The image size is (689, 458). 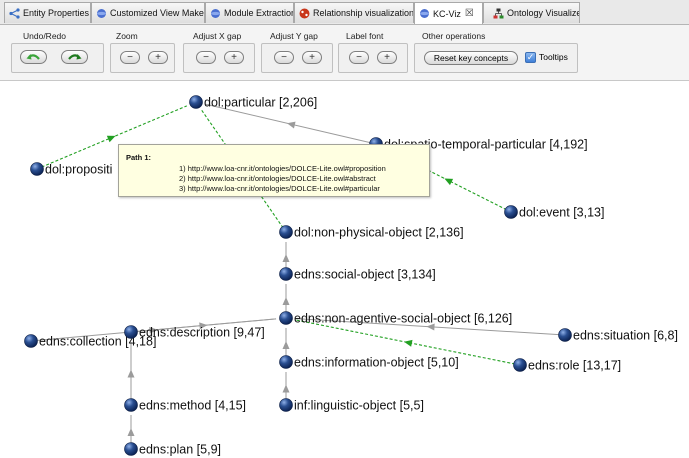 I want to click on node-proposition: dol:propositi, so click(x=71, y=169).